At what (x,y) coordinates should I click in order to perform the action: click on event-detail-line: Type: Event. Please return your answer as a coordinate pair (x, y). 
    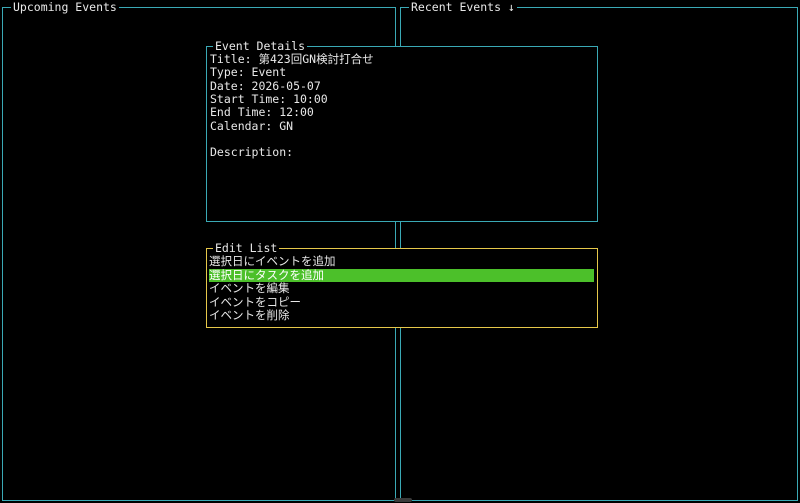
    Looking at the image, I should click on (248, 72).